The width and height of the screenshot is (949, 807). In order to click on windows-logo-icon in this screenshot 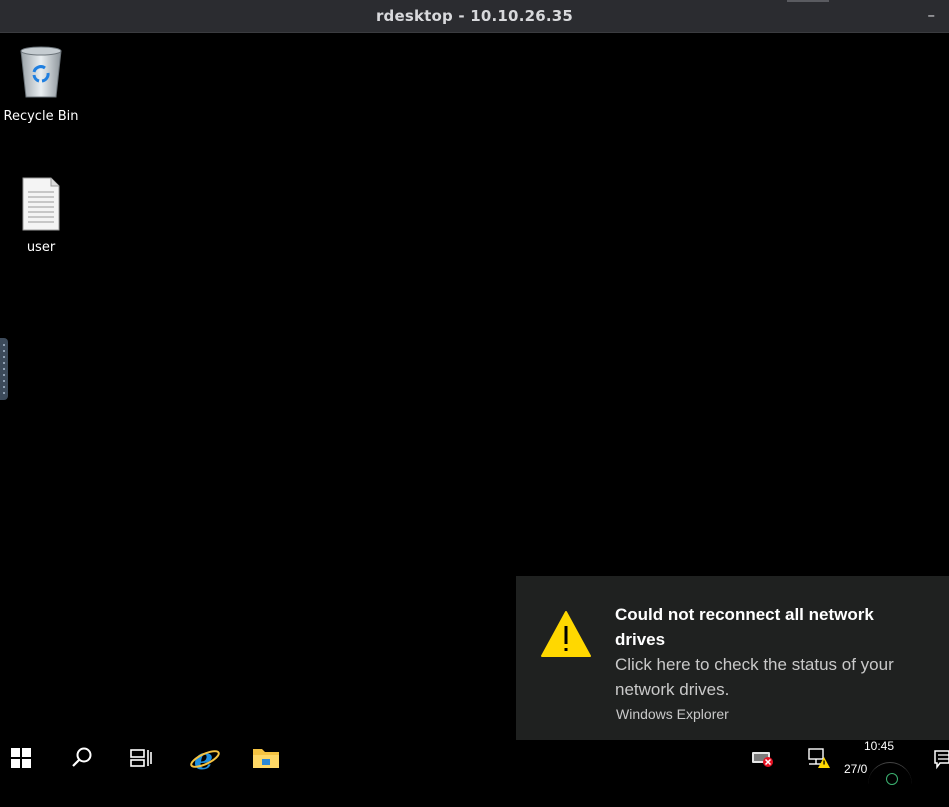, I will do `click(21, 760)`.